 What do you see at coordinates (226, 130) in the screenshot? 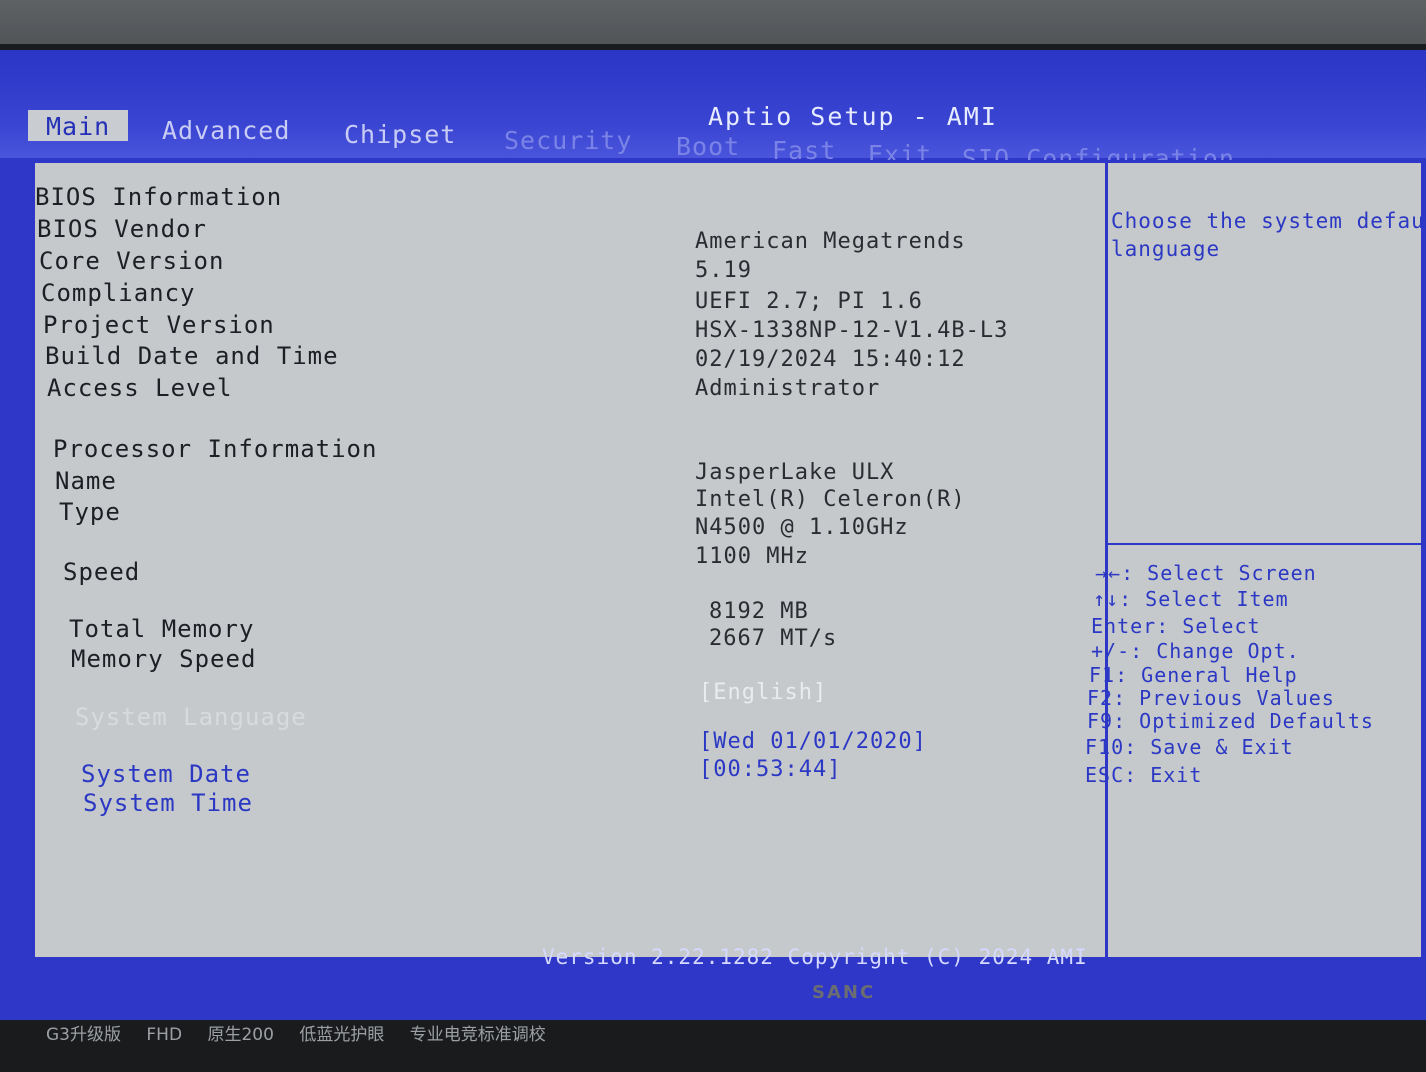
I see `tab-advanced: Advanced` at bounding box center [226, 130].